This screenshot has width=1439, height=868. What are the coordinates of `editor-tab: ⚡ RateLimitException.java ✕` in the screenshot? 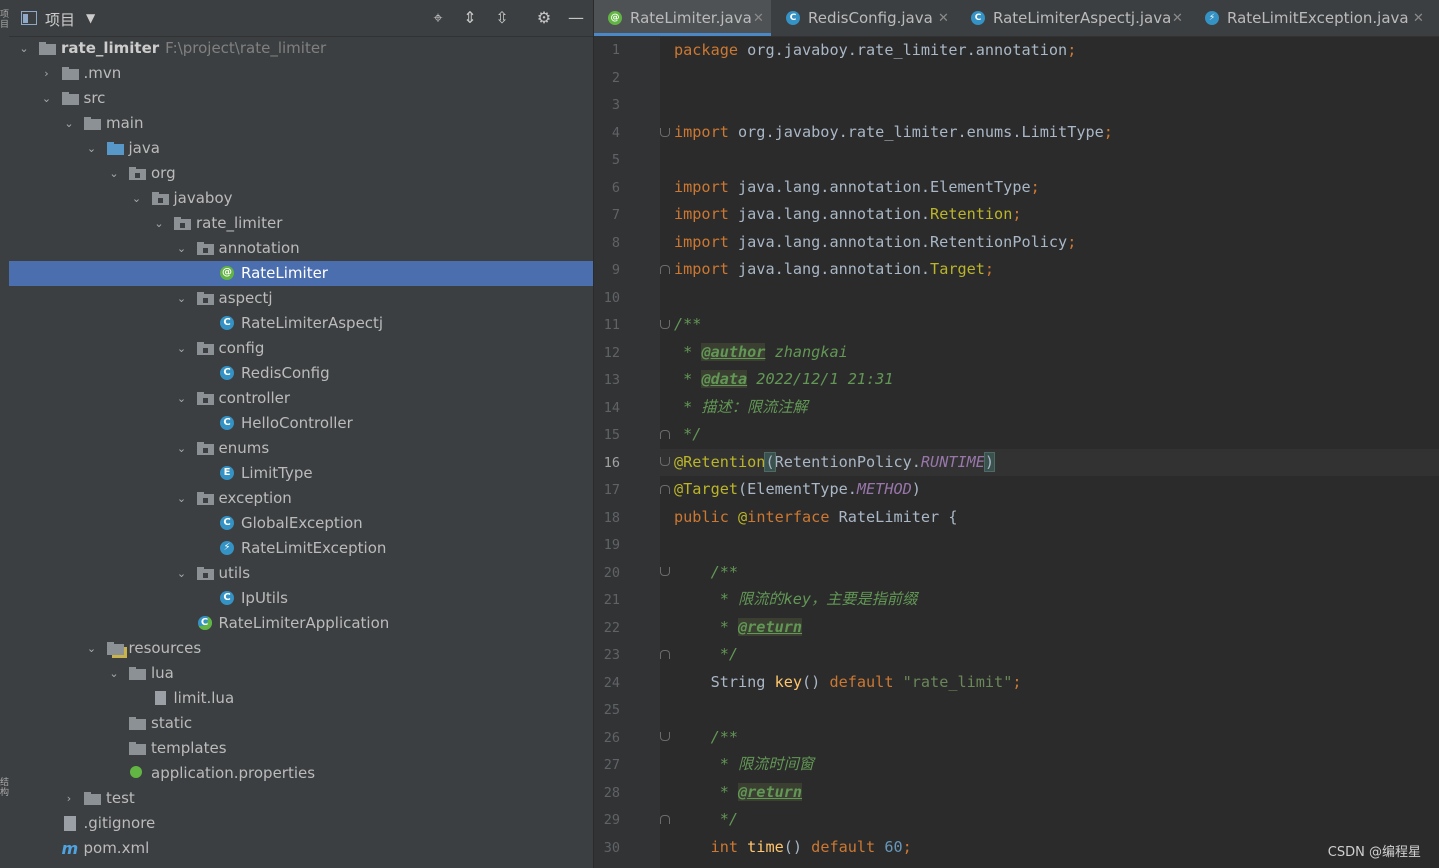 It's located at (1311, 18).